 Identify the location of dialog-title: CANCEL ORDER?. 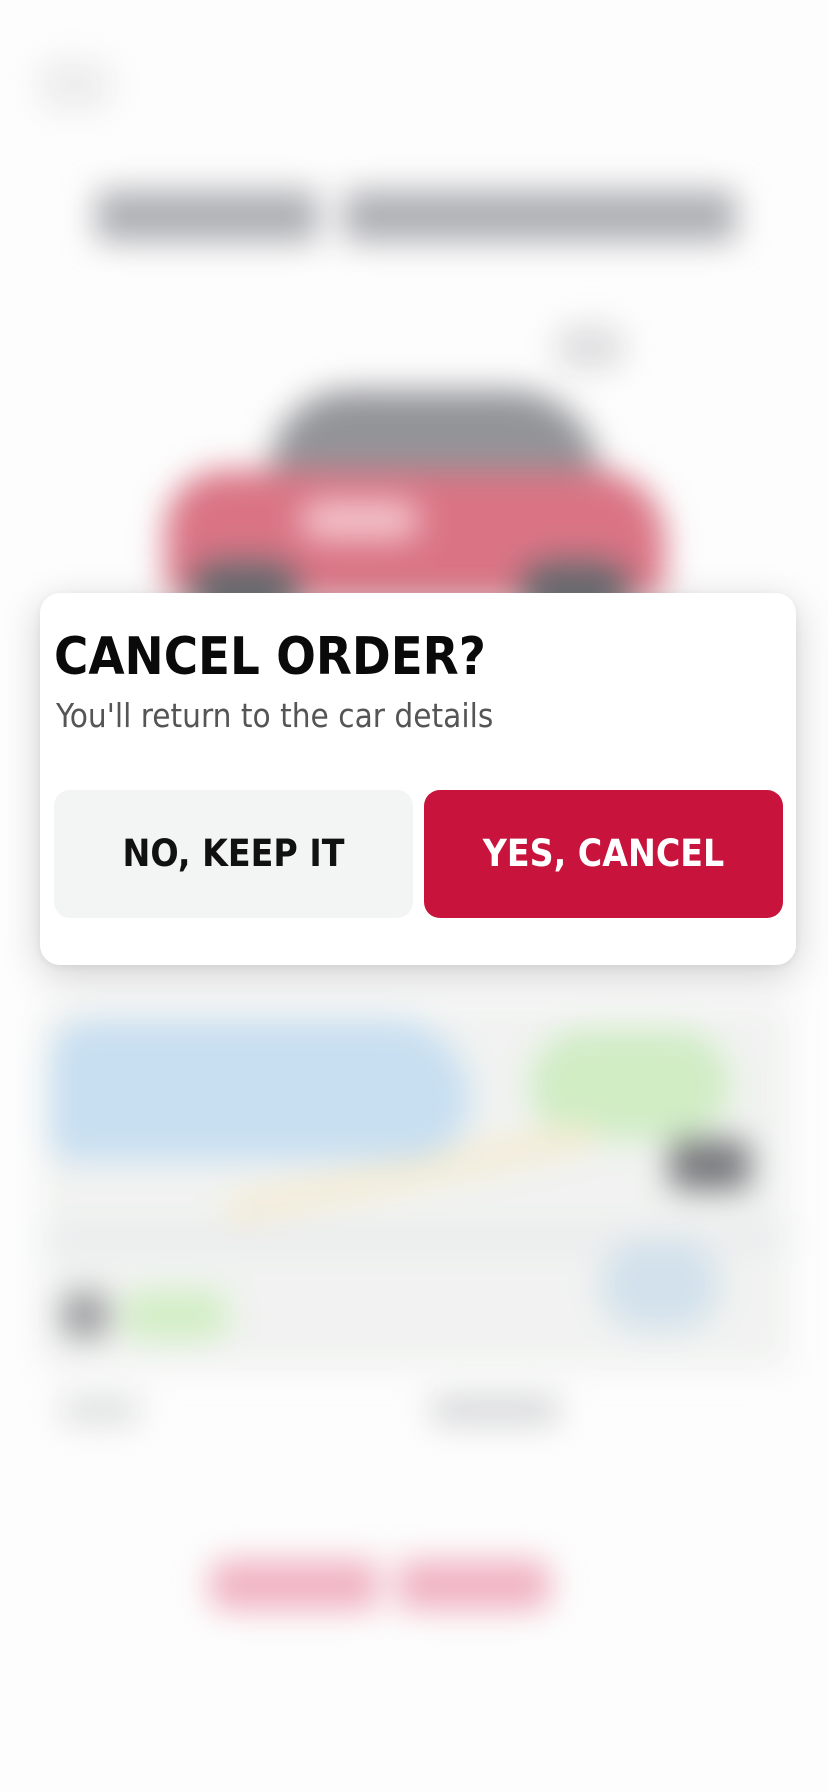
(270, 657).